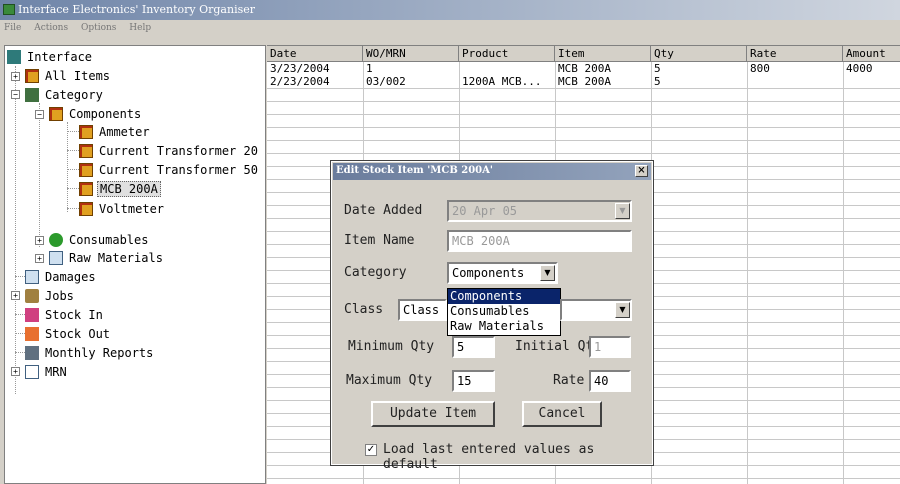  Describe the element at coordinates (489, 457) in the screenshot. I see `load-defaults-label: Load last entered values as default` at that location.